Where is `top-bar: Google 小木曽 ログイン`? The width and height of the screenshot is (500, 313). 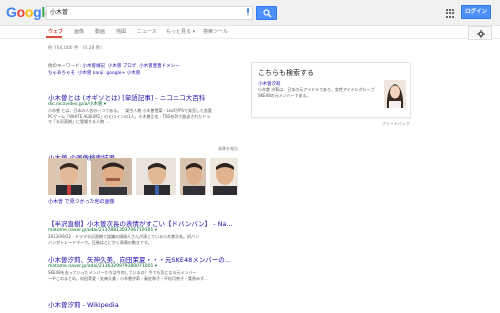
top-bar: Google 小木曽 ログイン is located at coordinates (250, 13).